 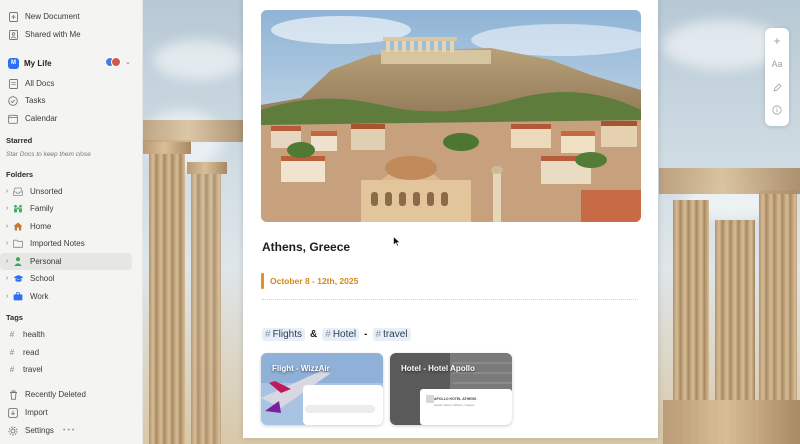 What do you see at coordinates (777, 64) in the screenshot?
I see `text-style-button: Aa` at bounding box center [777, 64].